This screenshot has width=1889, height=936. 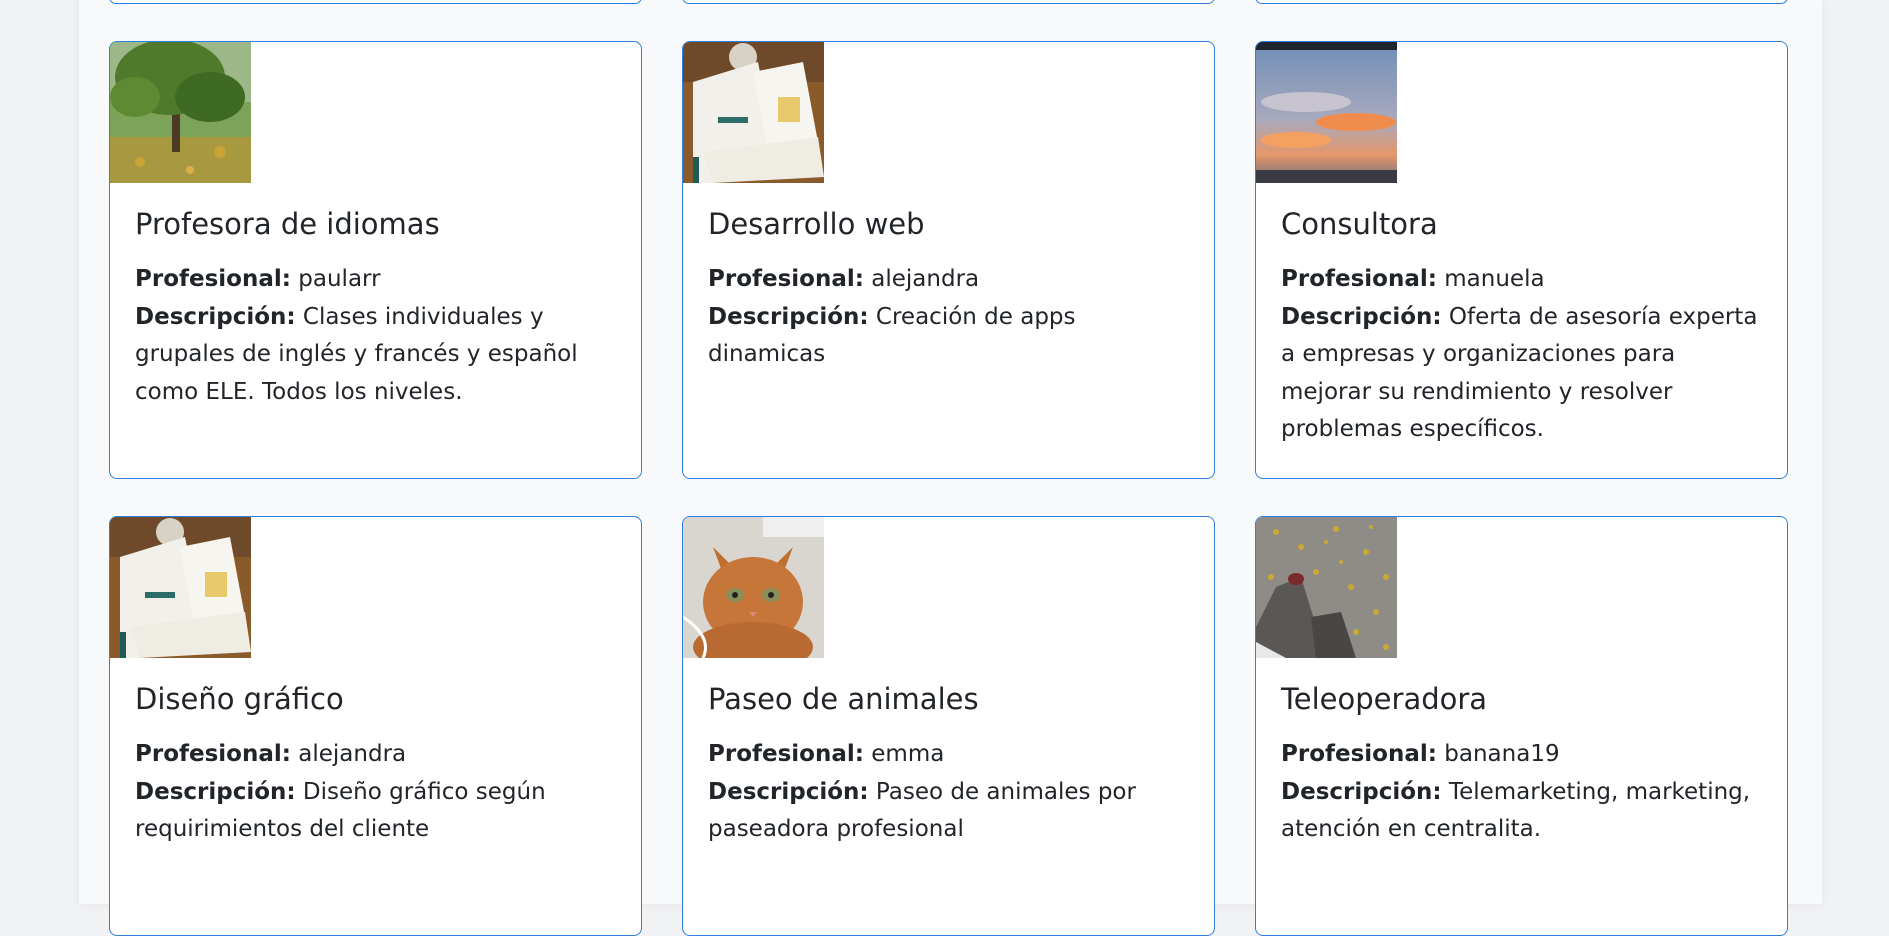 I want to click on service-title: Desarrollo web, so click(x=816, y=224).